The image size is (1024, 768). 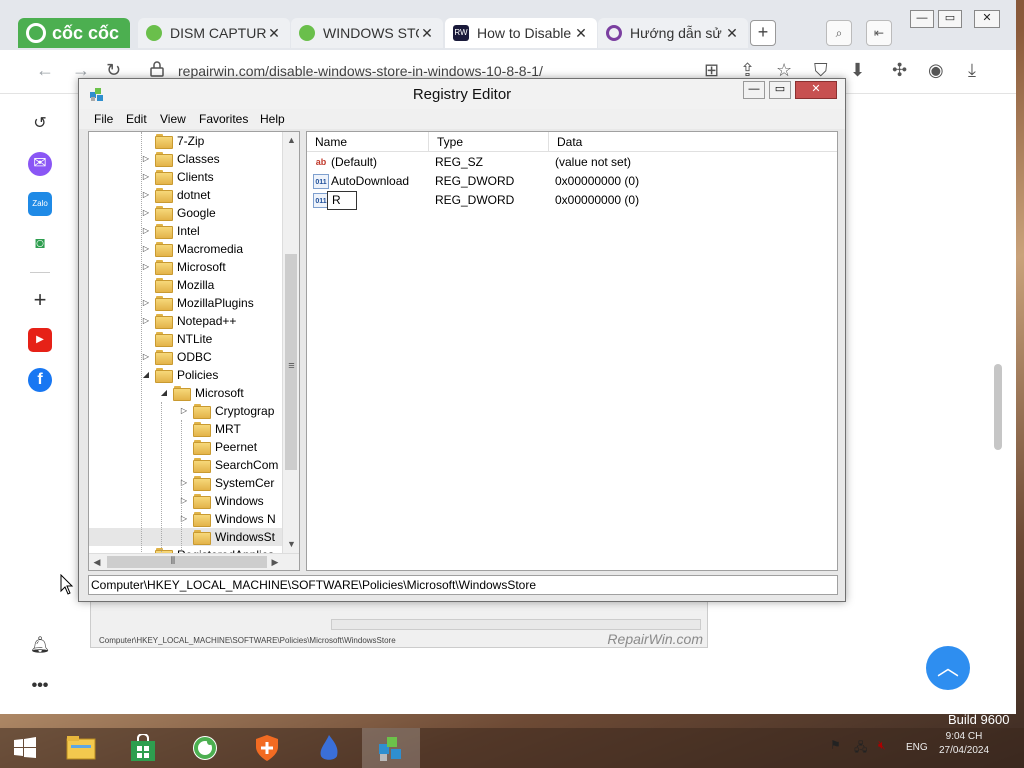 I want to click on tree-node: Peernet, so click(x=187, y=447).